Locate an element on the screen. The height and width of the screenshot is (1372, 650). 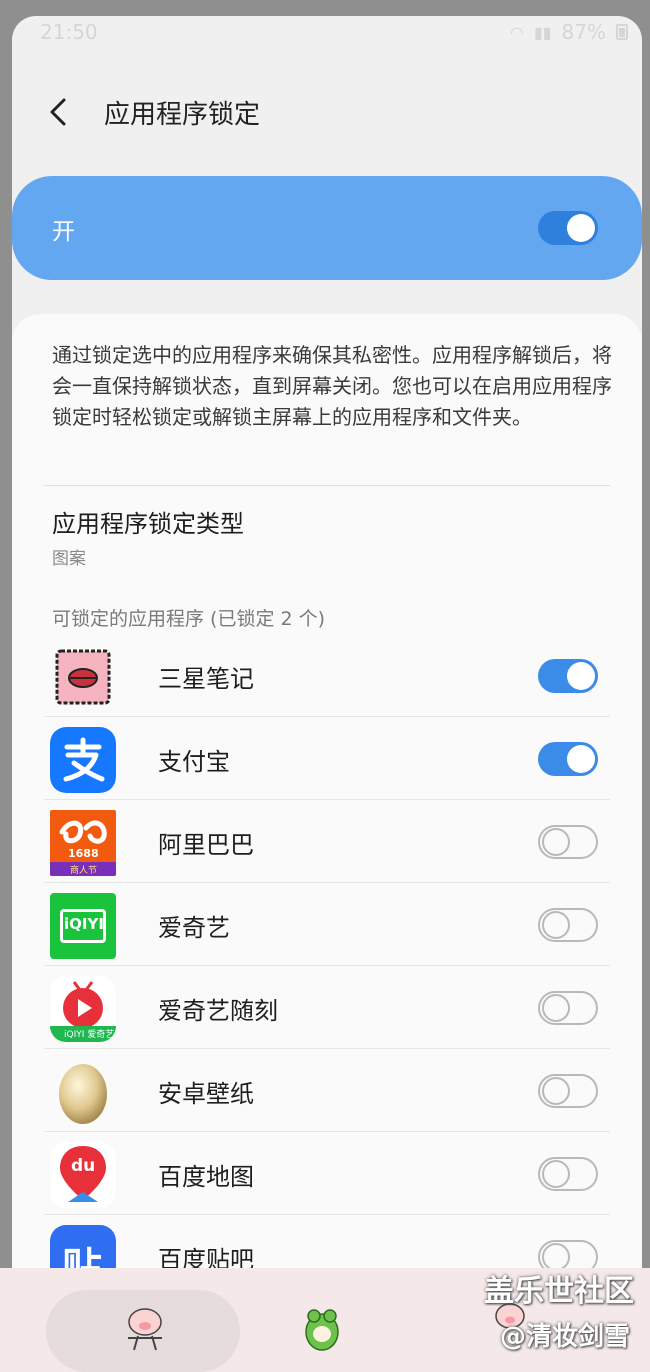
master-toggle is located at coordinates (568, 228).